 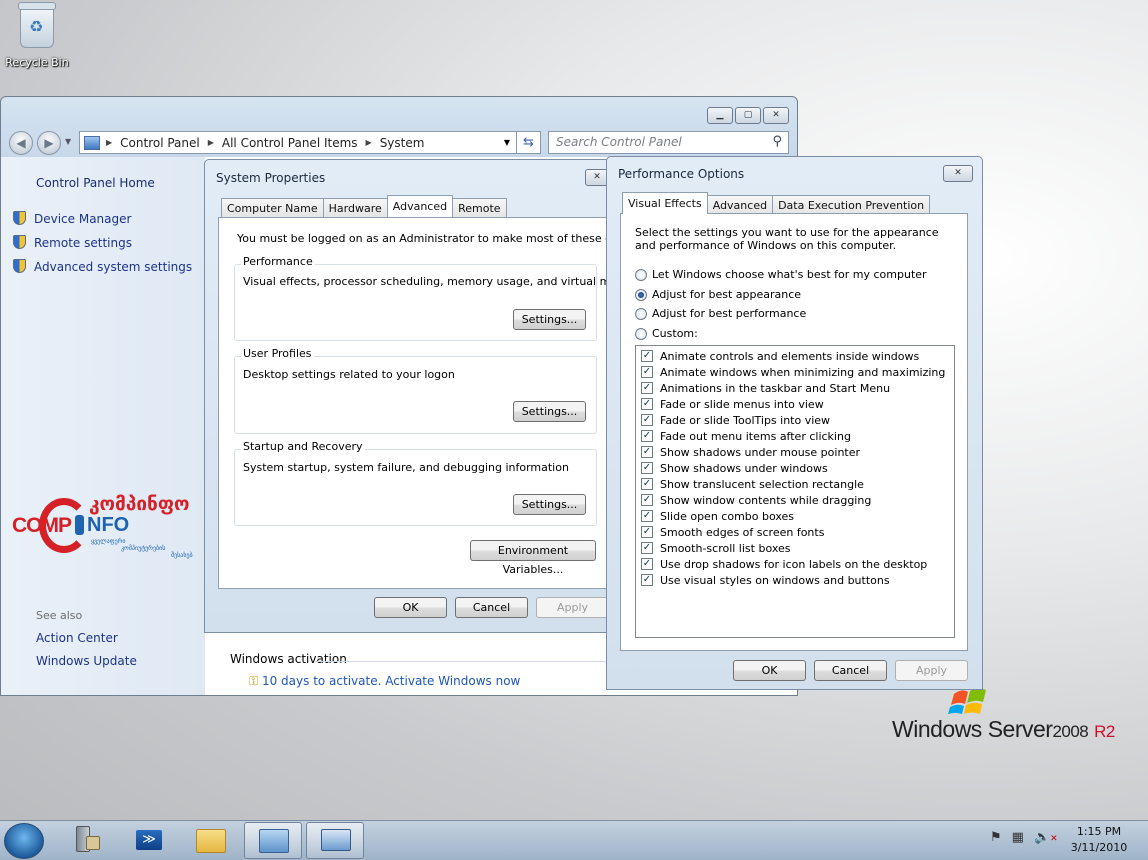 What do you see at coordinates (349, 374) in the screenshot?
I see `user-profiles-desc: Desktop settings related to your logon` at bounding box center [349, 374].